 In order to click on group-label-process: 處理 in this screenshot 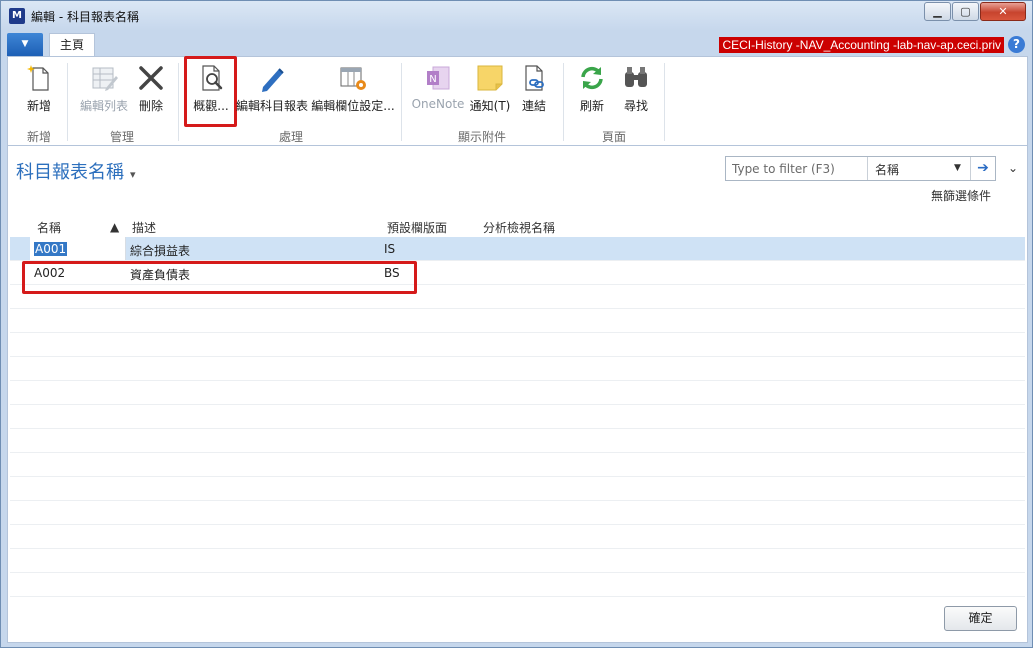, I will do `click(290, 137)`.